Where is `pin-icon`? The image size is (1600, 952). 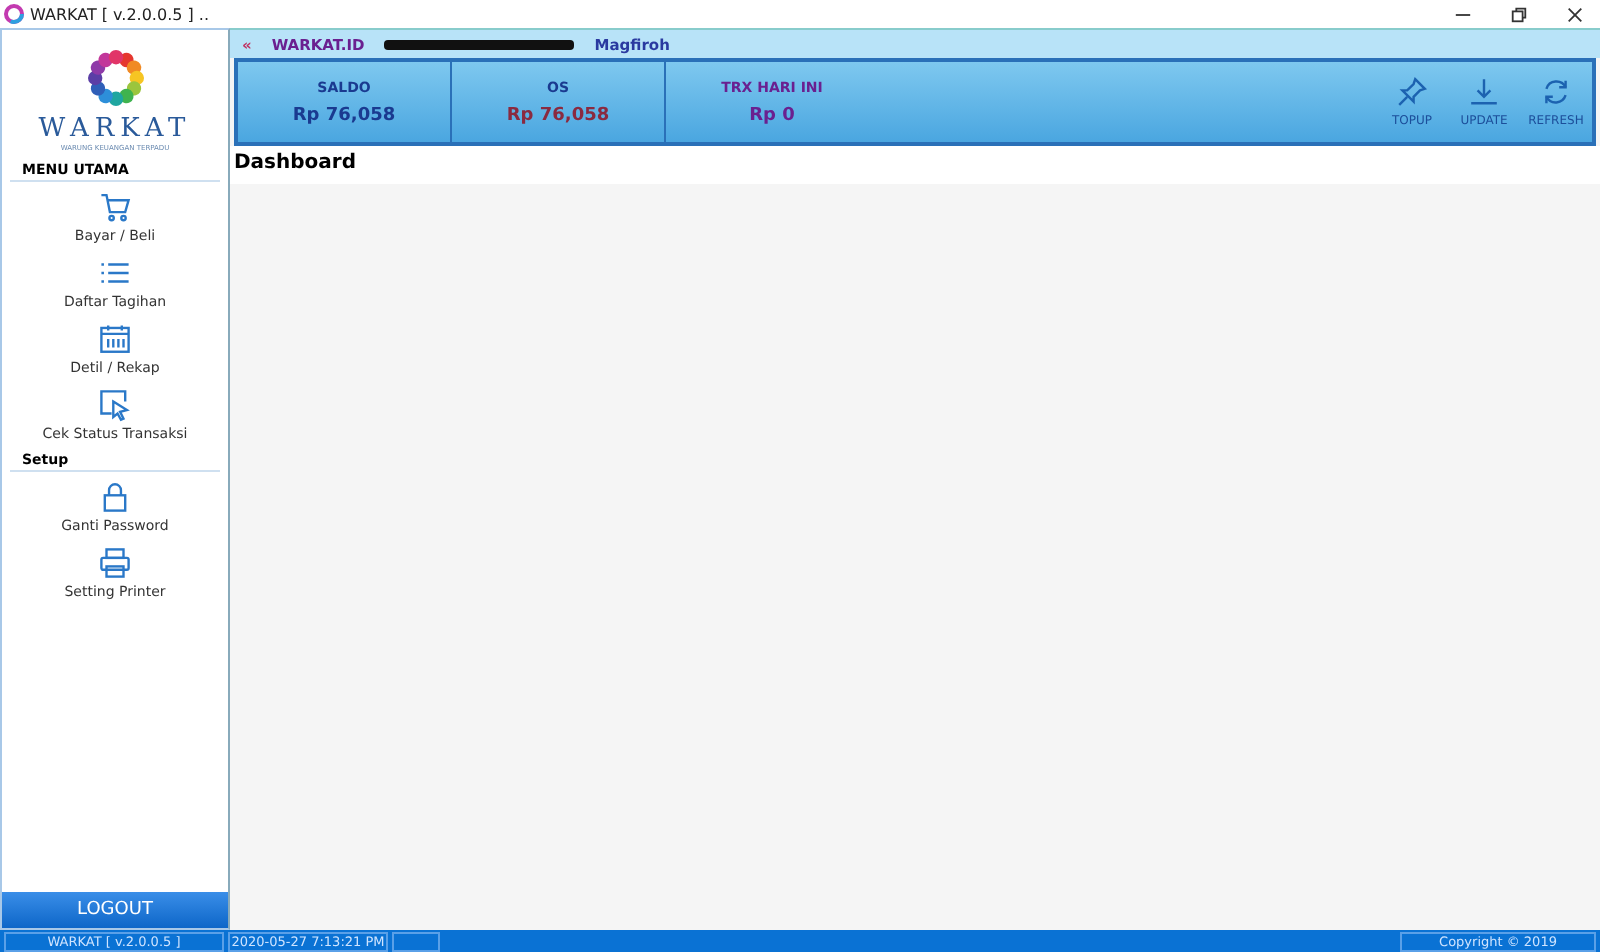
pin-icon is located at coordinates (1412, 92).